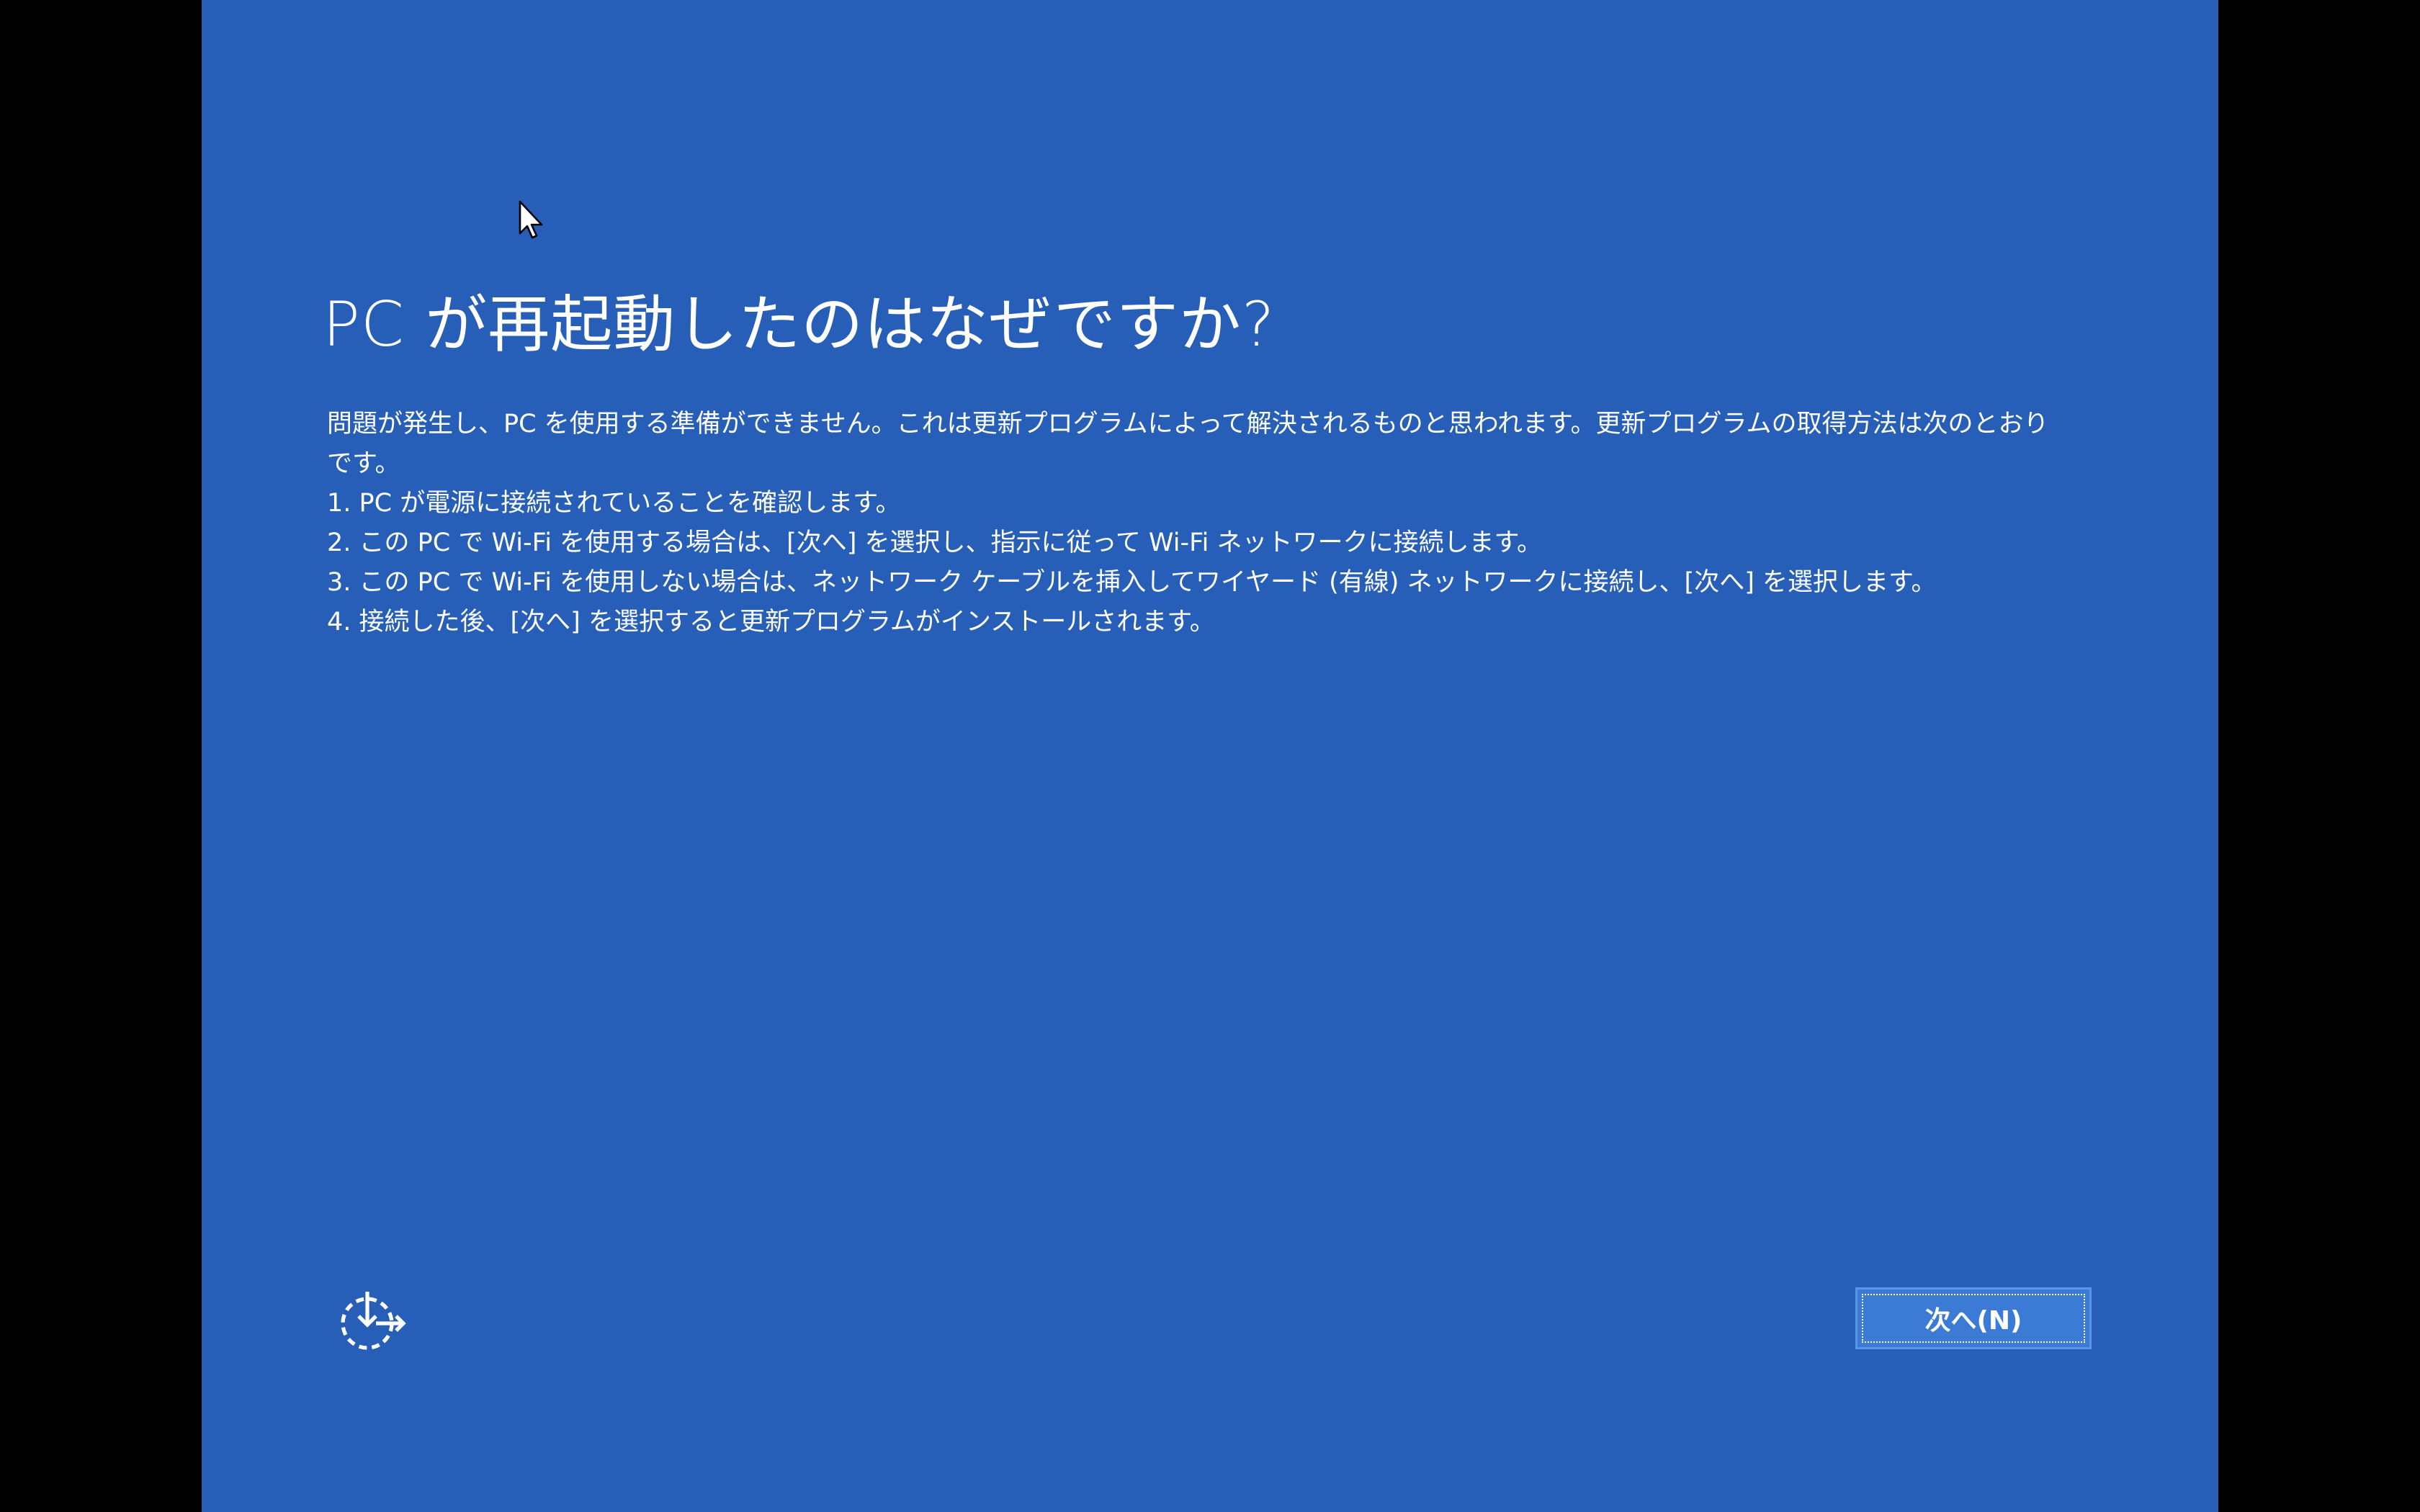  Describe the element at coordinates (771, 622) in the screenshot. I see `step-4: 4. 接続した後、[次へ] を選択すると更新プログラムがインストールされます。` at that location.